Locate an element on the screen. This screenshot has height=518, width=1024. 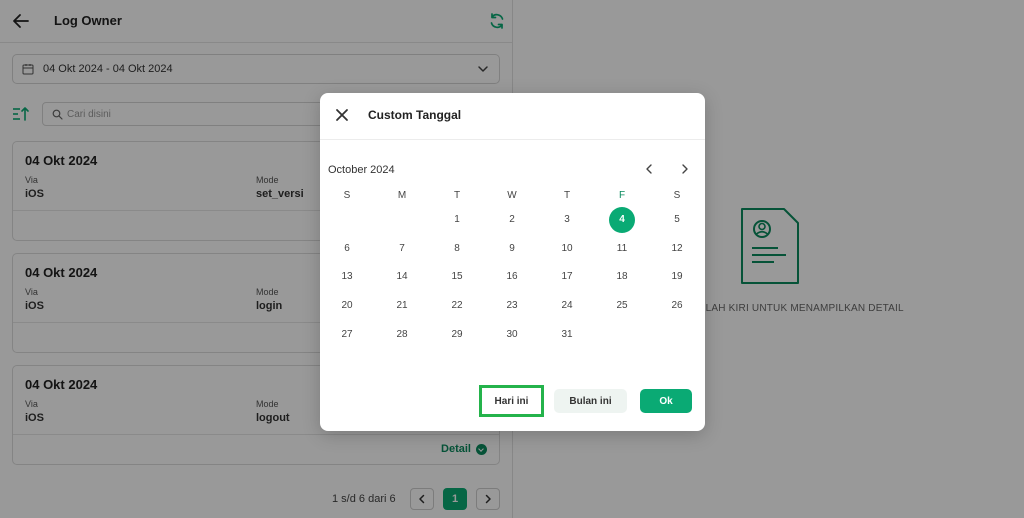
modal-title: Custom Tanggal is located at coordinates (415, 115).